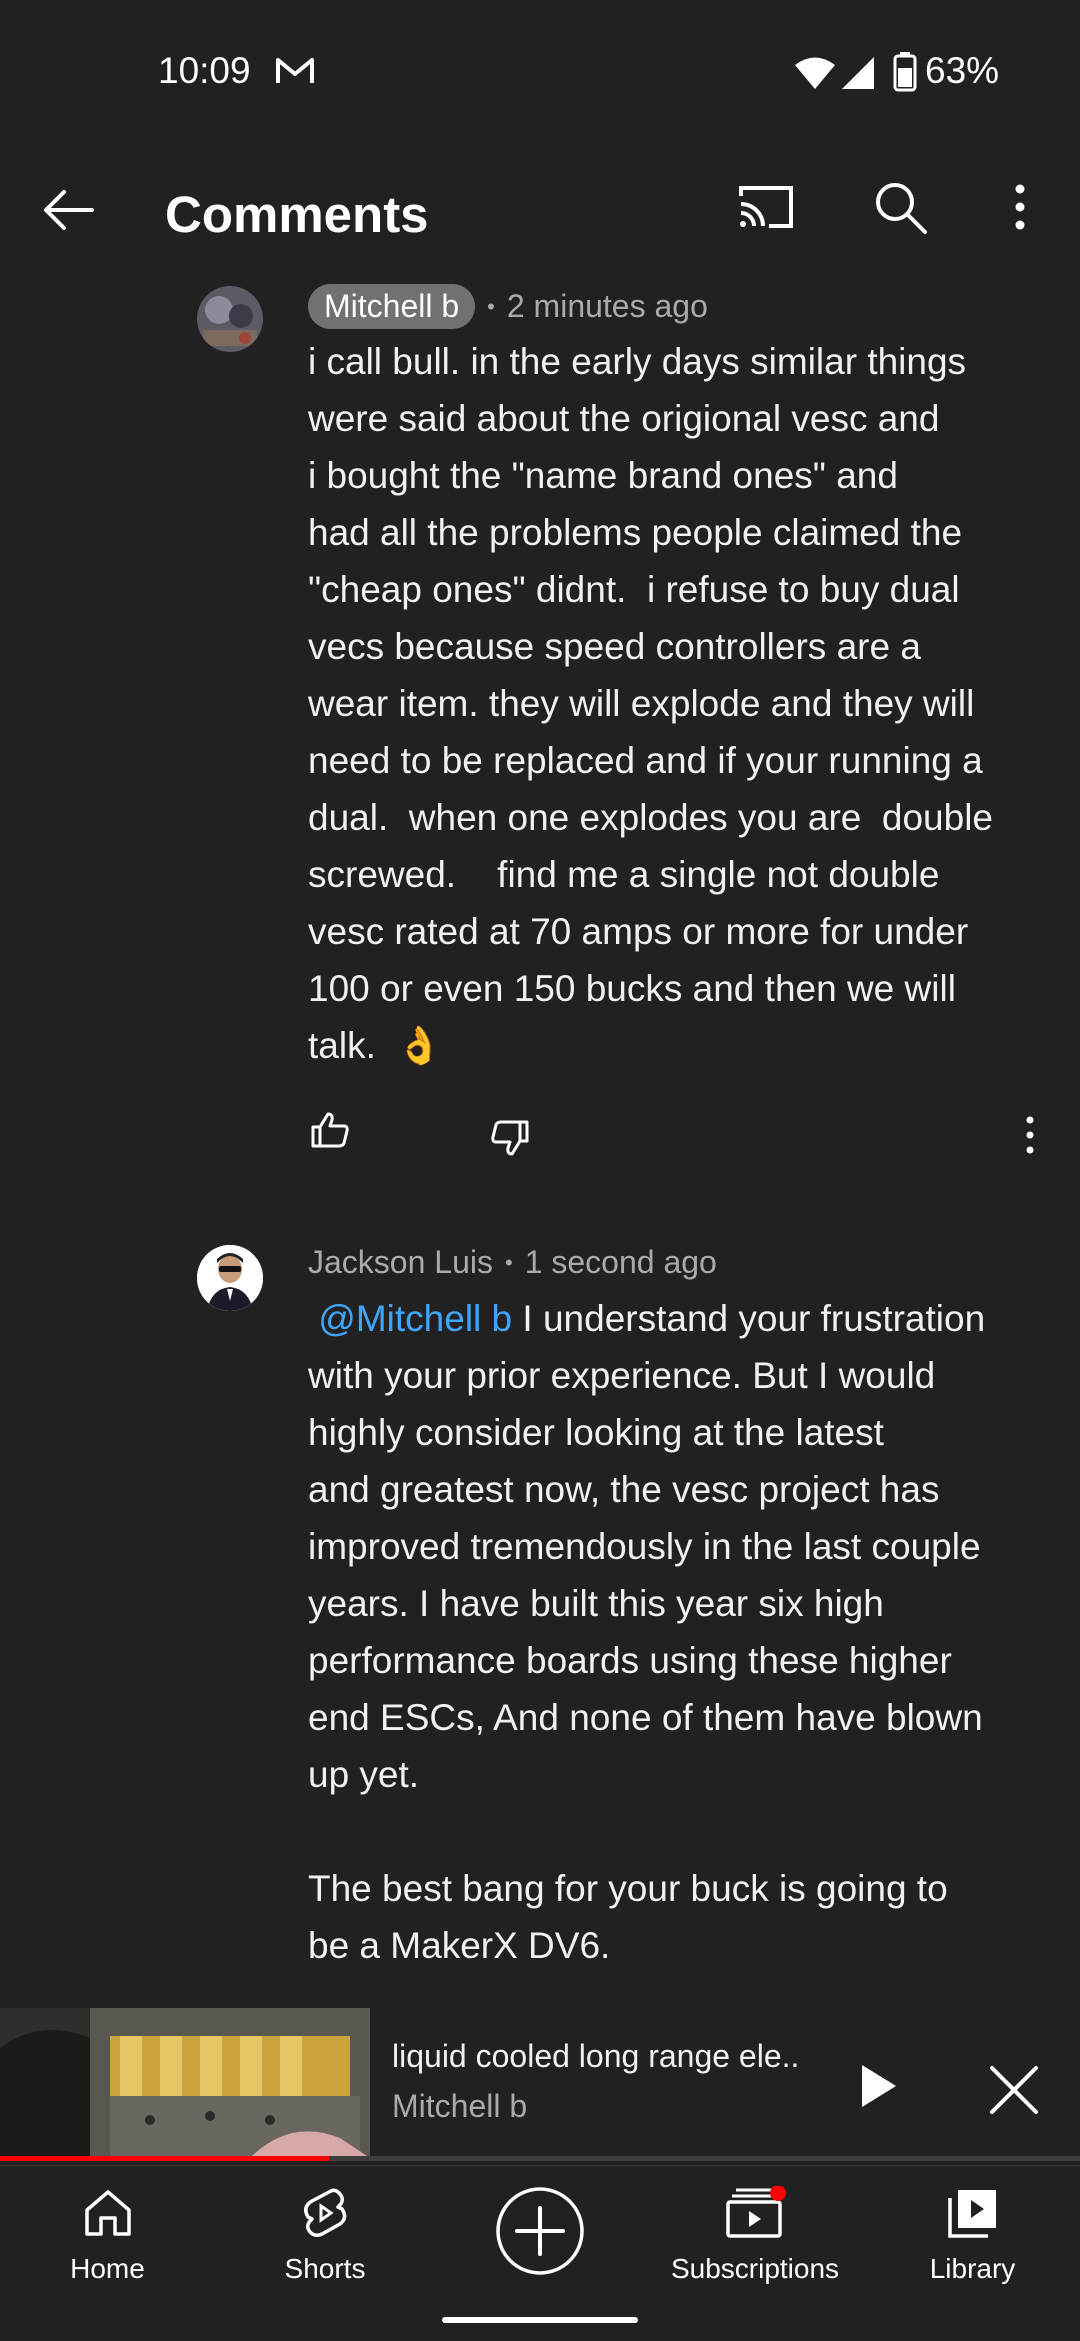 Image resolution: width=1080 pixels, height=2341 pixels. I want to click on comment-more-button, so click(1030, 1137).